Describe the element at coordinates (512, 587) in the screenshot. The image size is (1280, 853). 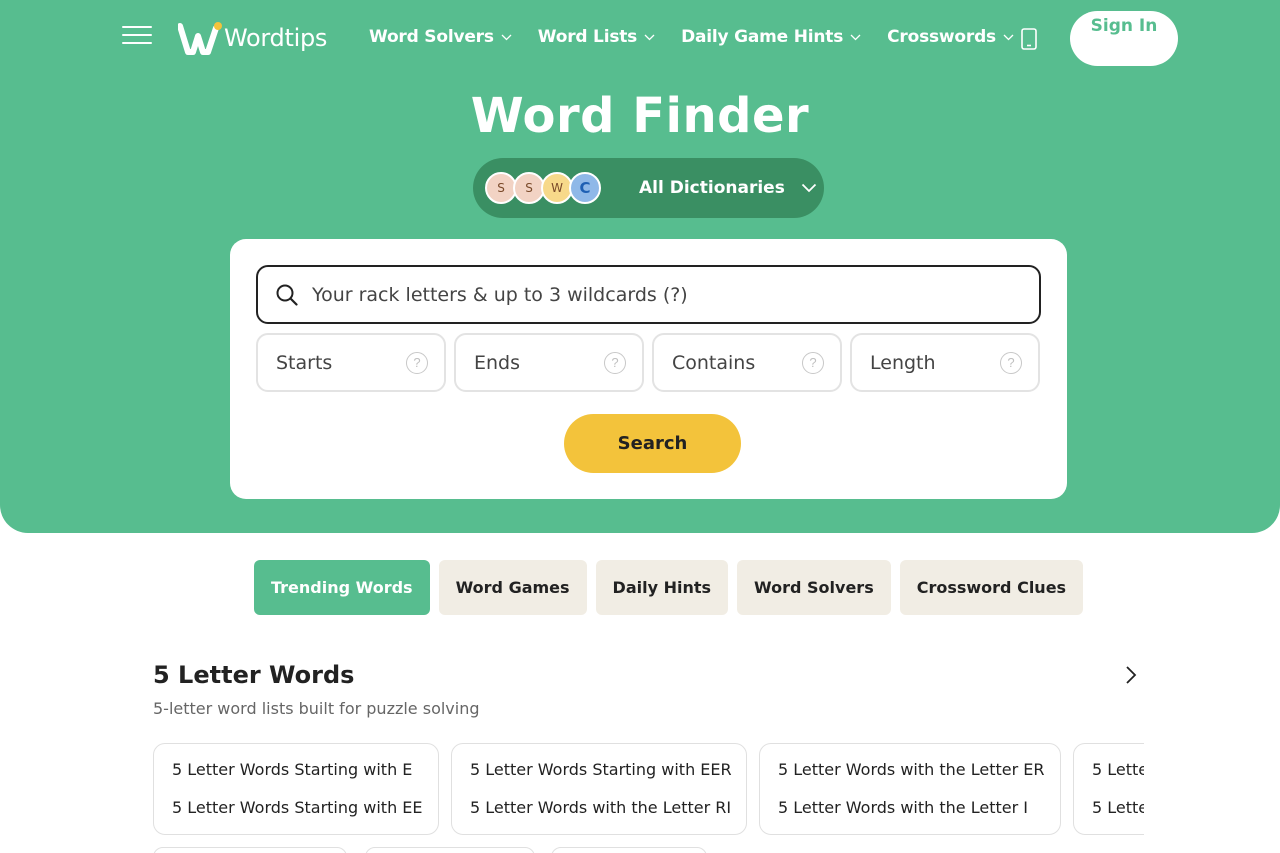
I see `tab-word-games: Word Games` at that location.